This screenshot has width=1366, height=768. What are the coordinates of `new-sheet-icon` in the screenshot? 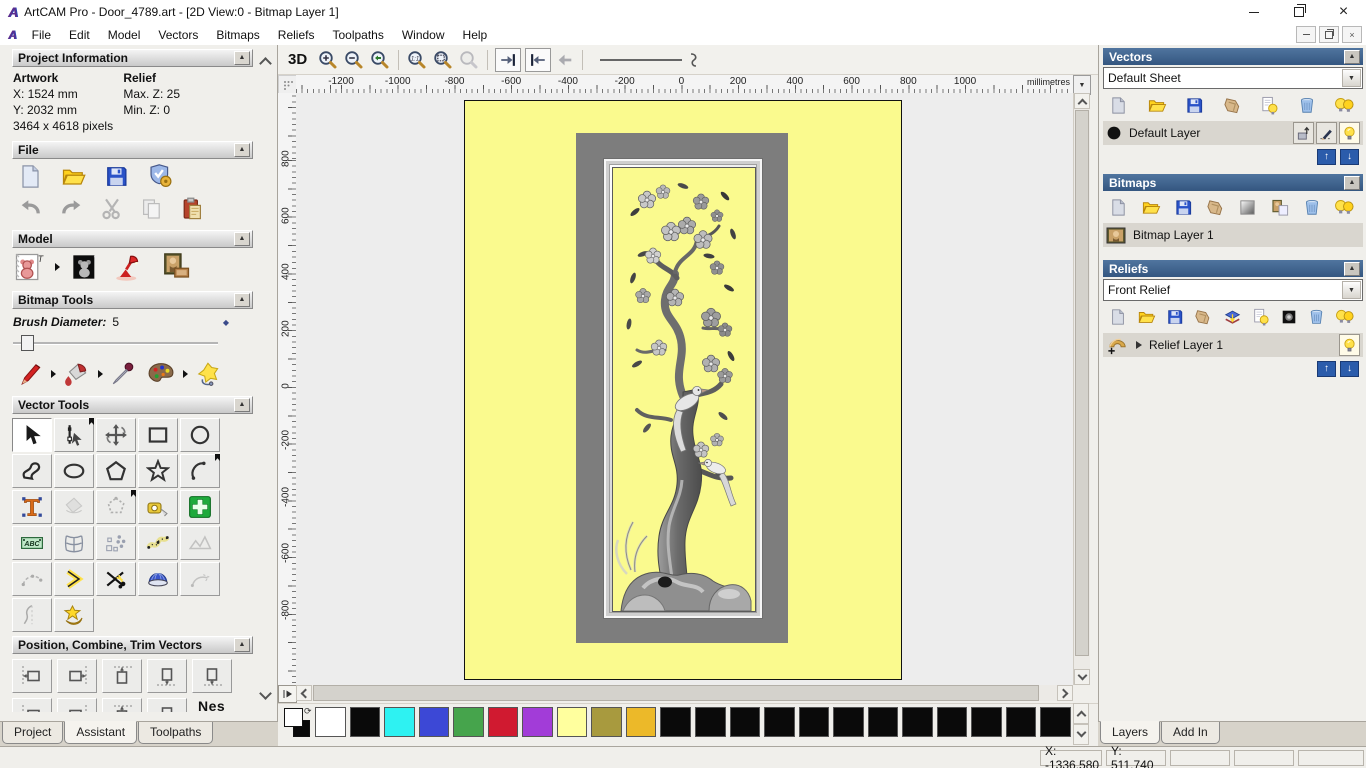 It's located at (1118, 105).